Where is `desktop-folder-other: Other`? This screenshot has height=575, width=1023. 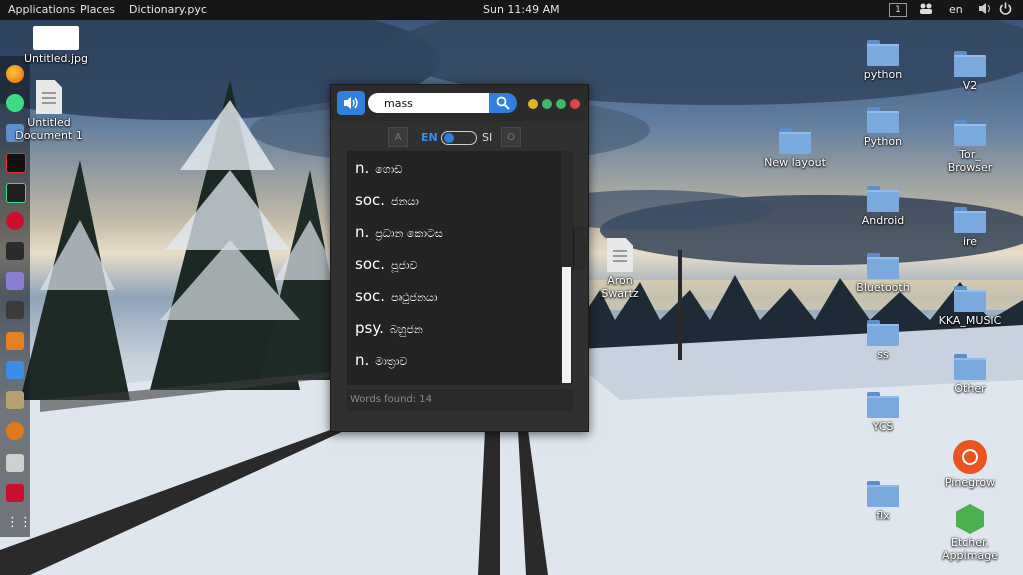
desktop-folder-other: Other is located at coordinates (970, 374).